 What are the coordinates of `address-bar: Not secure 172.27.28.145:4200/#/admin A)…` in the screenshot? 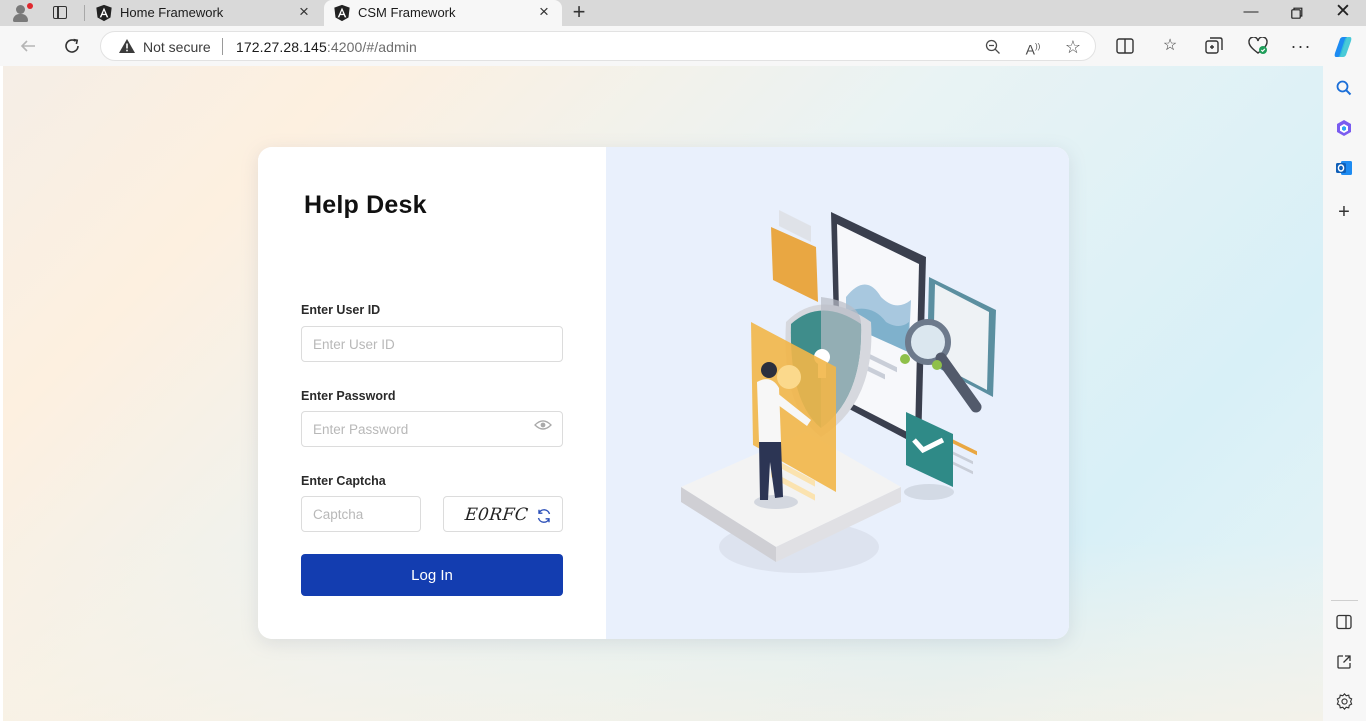 It's located at (598, 46).